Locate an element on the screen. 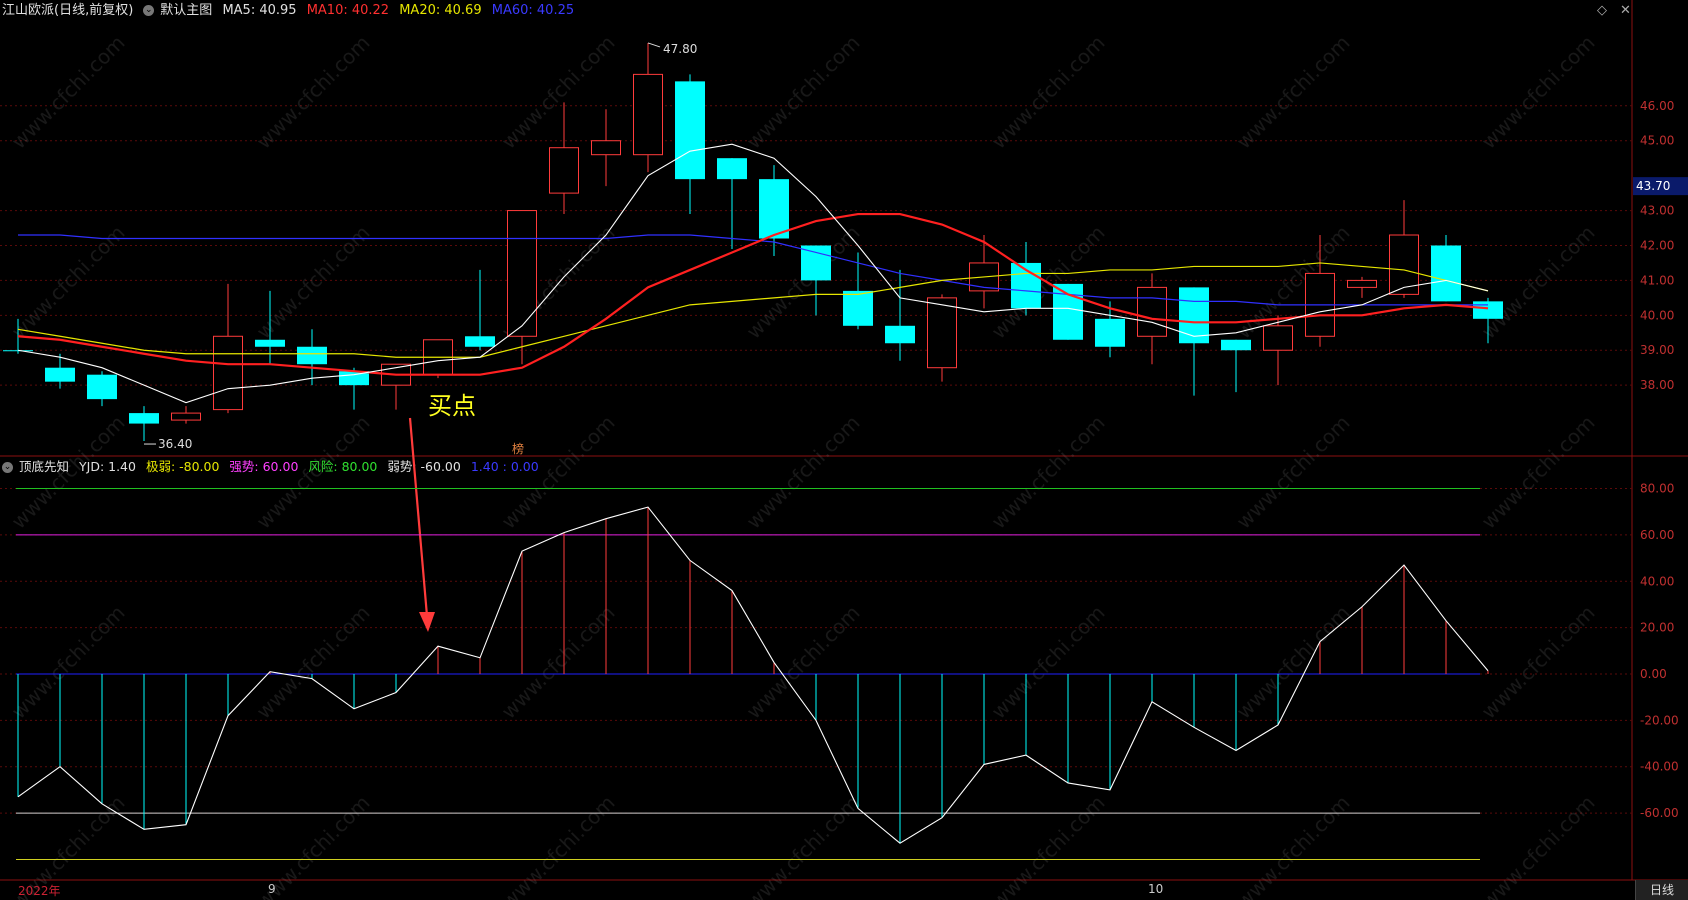 This screenshot has width=1688, height=900. current-price-label: 43.70 is located at coordinates (1653, 186).